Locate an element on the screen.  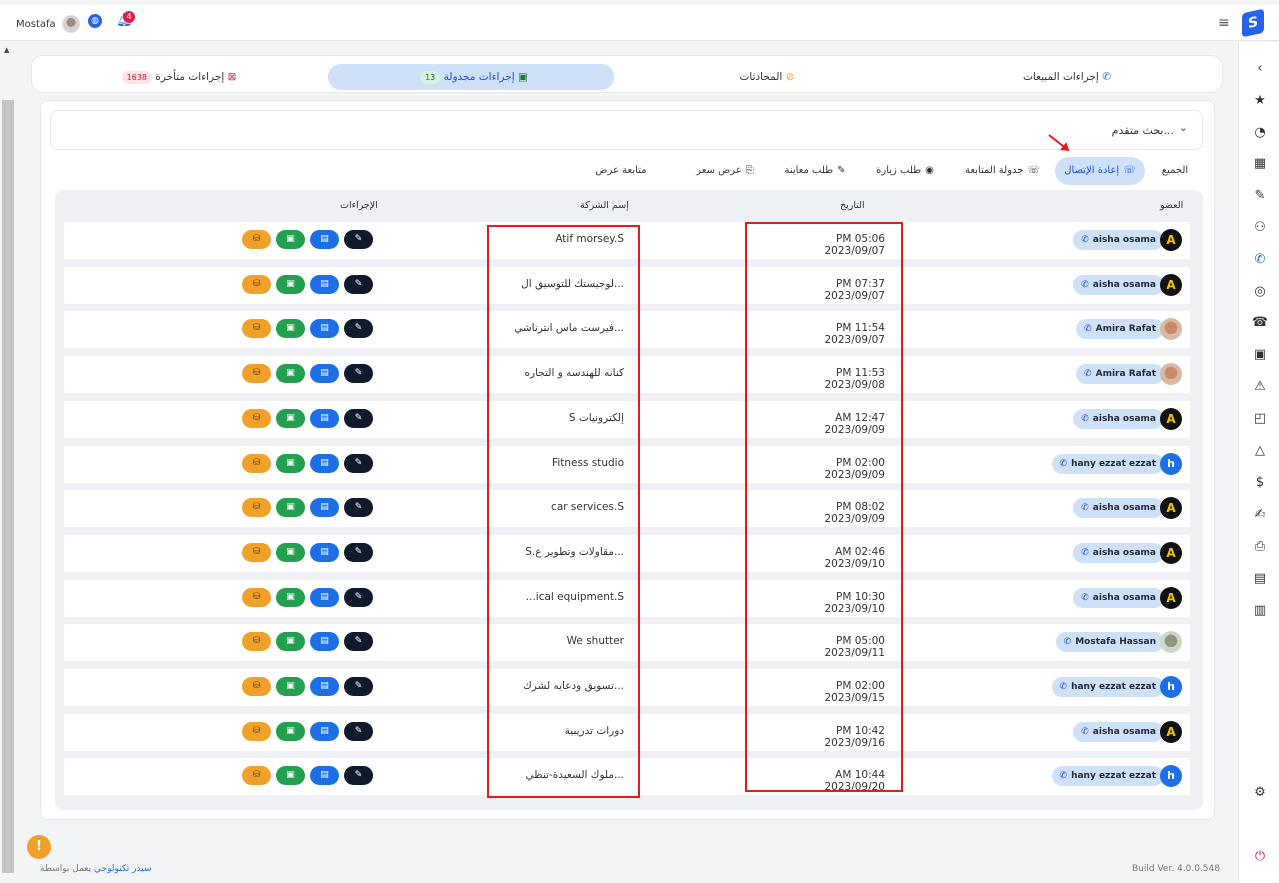
help-button: ! is located at coordinates (39, 847).